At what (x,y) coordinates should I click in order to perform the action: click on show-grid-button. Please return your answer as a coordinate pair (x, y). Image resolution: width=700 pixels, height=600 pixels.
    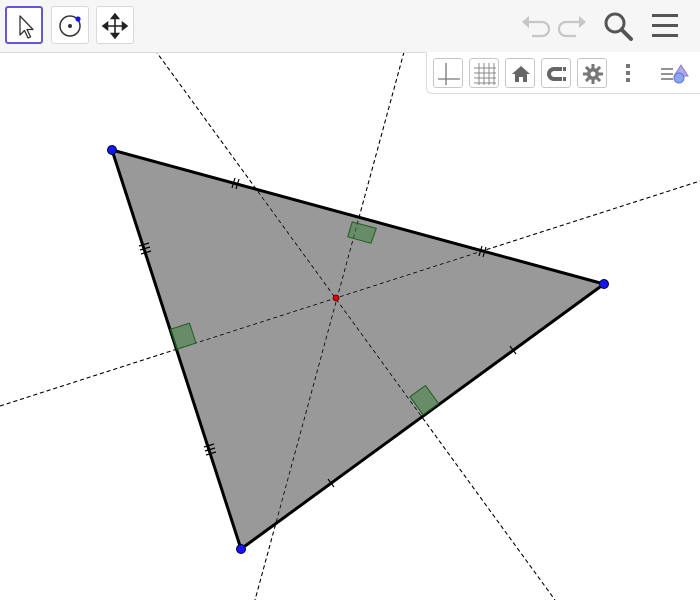
    Looking at the image, I should click on (484, 73).